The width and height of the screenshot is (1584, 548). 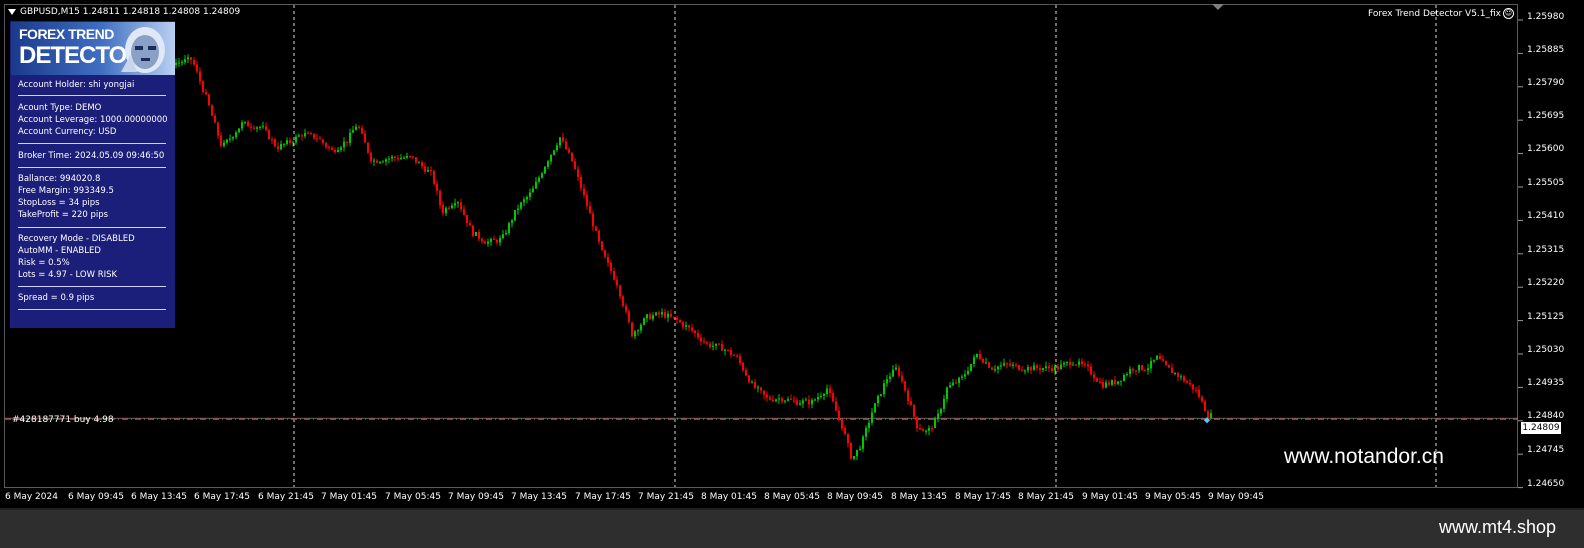 What do you see at coordinates (1441, 13) in the screenshot?
I see `expert-advisor-name: Forex Trend Detector V5.1_fix ☺` at bounding box center [1441, 13].